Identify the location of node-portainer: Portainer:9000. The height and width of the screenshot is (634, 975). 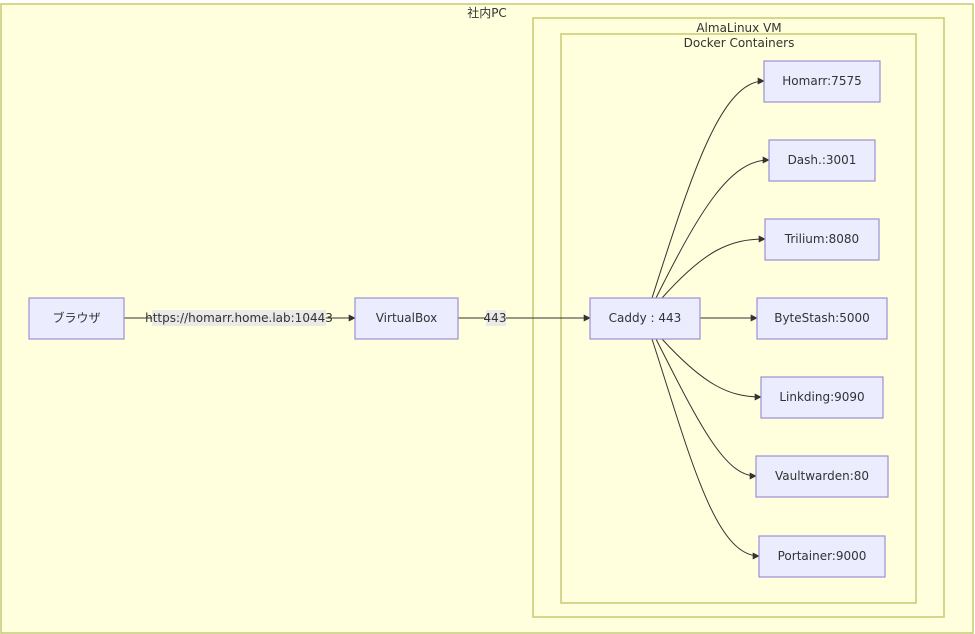
(822, 556).